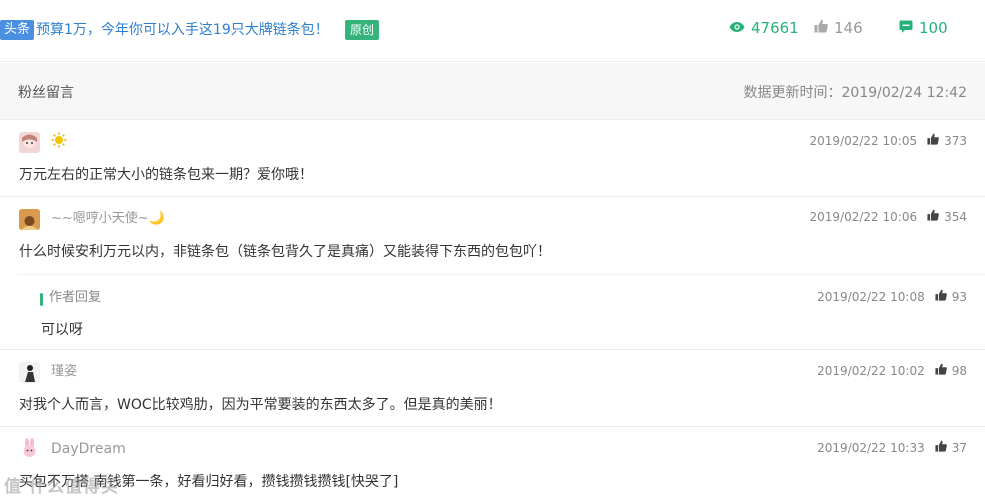 The image size is (985, 501). What do you see at coordinates (775, 28) in the screenshot?
I see `views-count: 47661` at bounding box center [775, 28].